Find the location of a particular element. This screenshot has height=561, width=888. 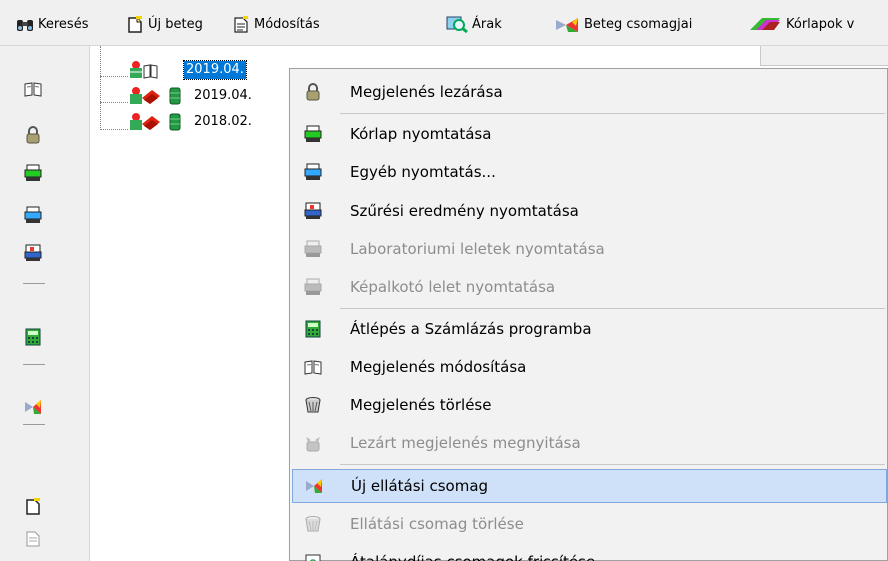

new-patient-button: Új beteg is located at coordinates (164, 24).